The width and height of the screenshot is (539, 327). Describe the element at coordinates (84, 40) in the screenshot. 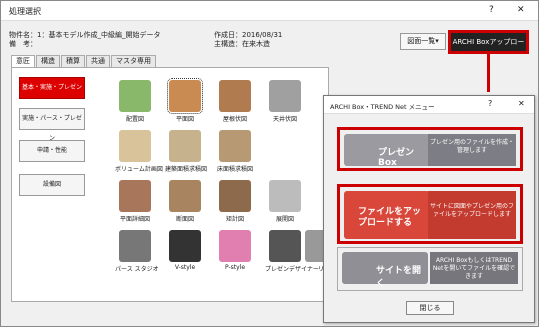

I see `project-info: 物件名：1：基本モデル作成_中級編_開始データ 備 考：` at that location.